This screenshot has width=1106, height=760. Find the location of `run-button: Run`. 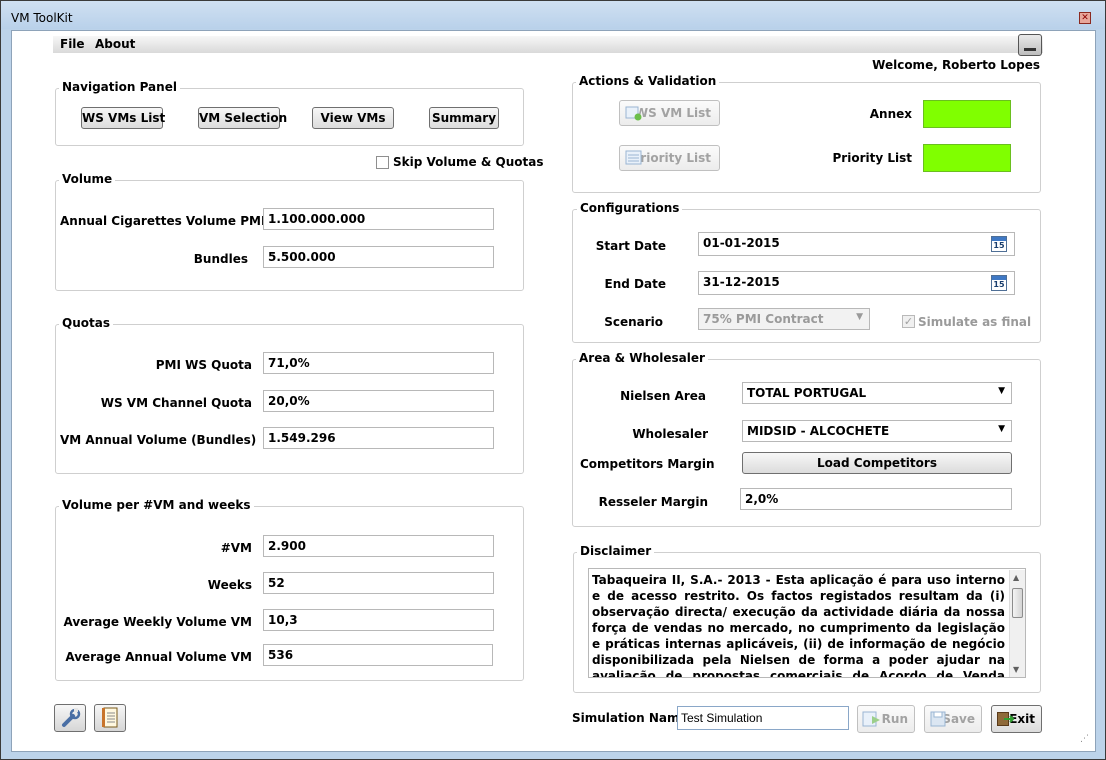

run-button: Run is located at coordinates (886, 719).